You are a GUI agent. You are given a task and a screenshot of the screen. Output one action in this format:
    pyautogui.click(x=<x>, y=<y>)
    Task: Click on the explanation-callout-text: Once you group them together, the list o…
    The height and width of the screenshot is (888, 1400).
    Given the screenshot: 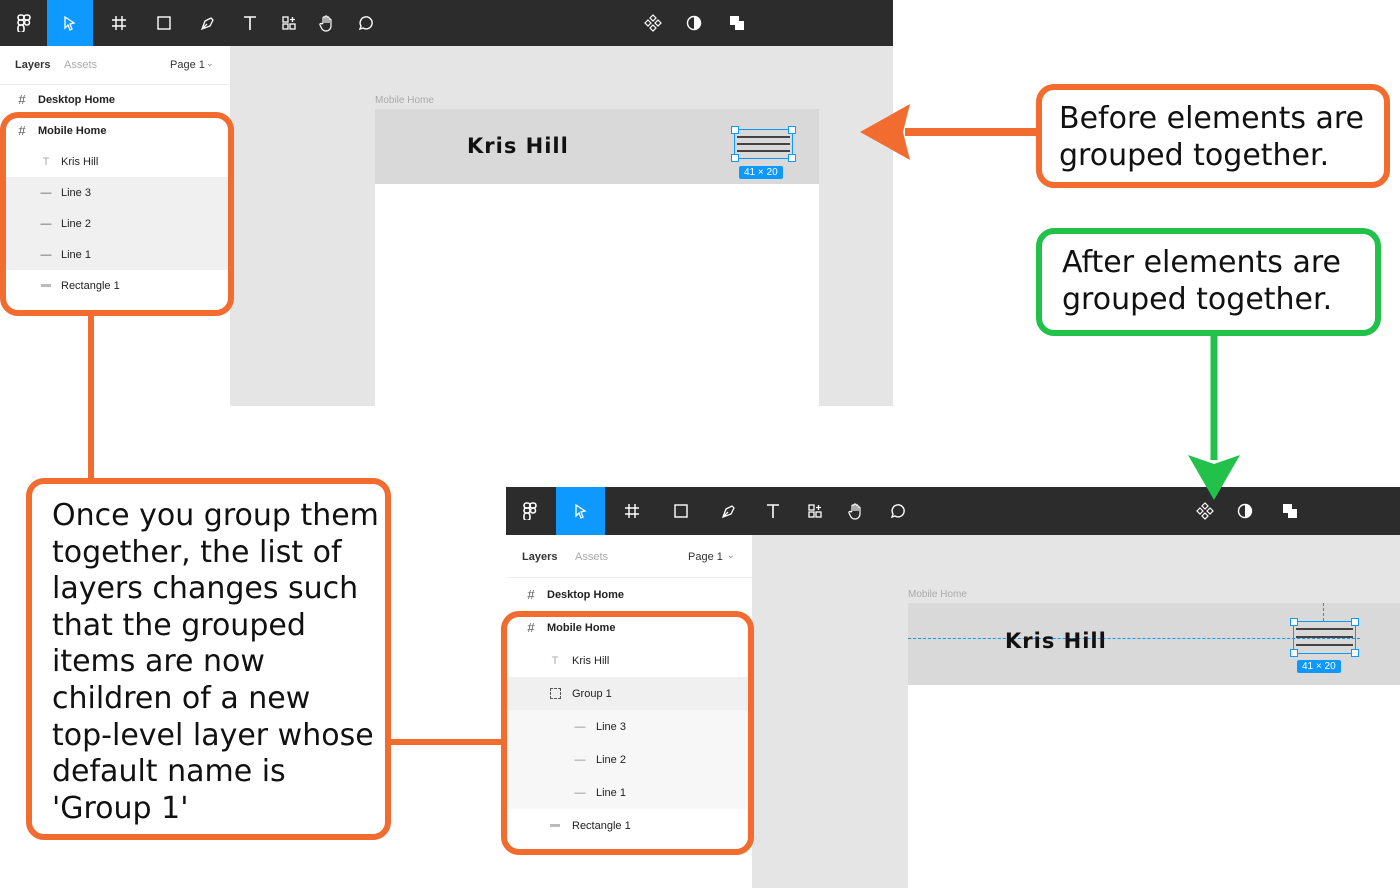 What is the action you would take?
    pyautogui.click(x=215, y=662)
    